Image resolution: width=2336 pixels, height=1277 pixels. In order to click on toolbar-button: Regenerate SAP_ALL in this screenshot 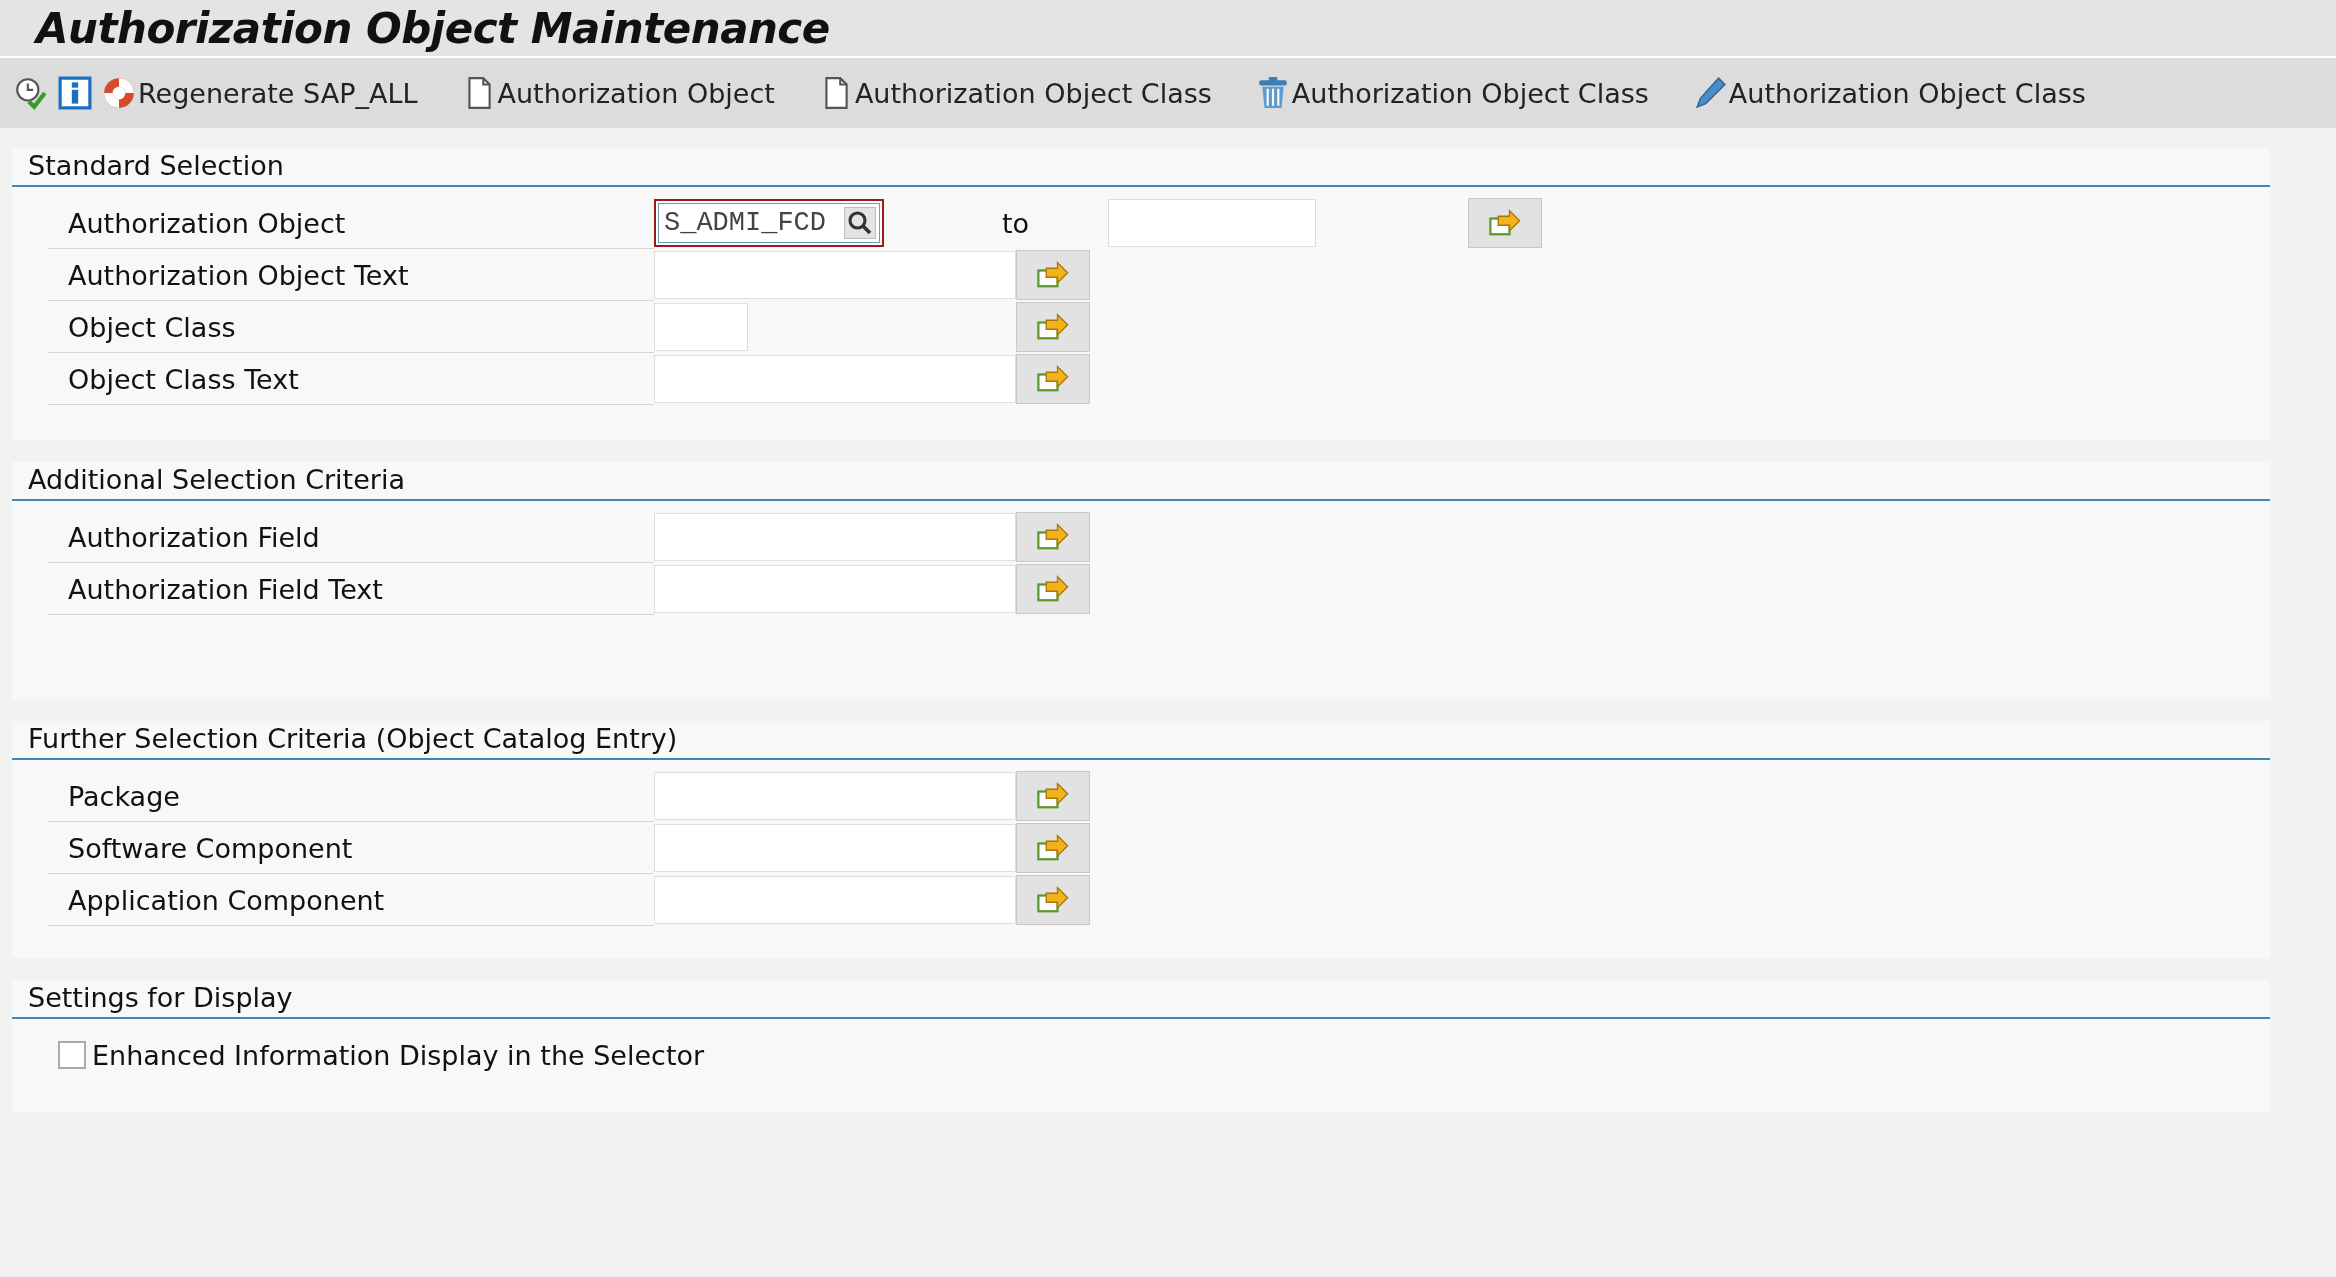, I will do `click(260, 93)`.